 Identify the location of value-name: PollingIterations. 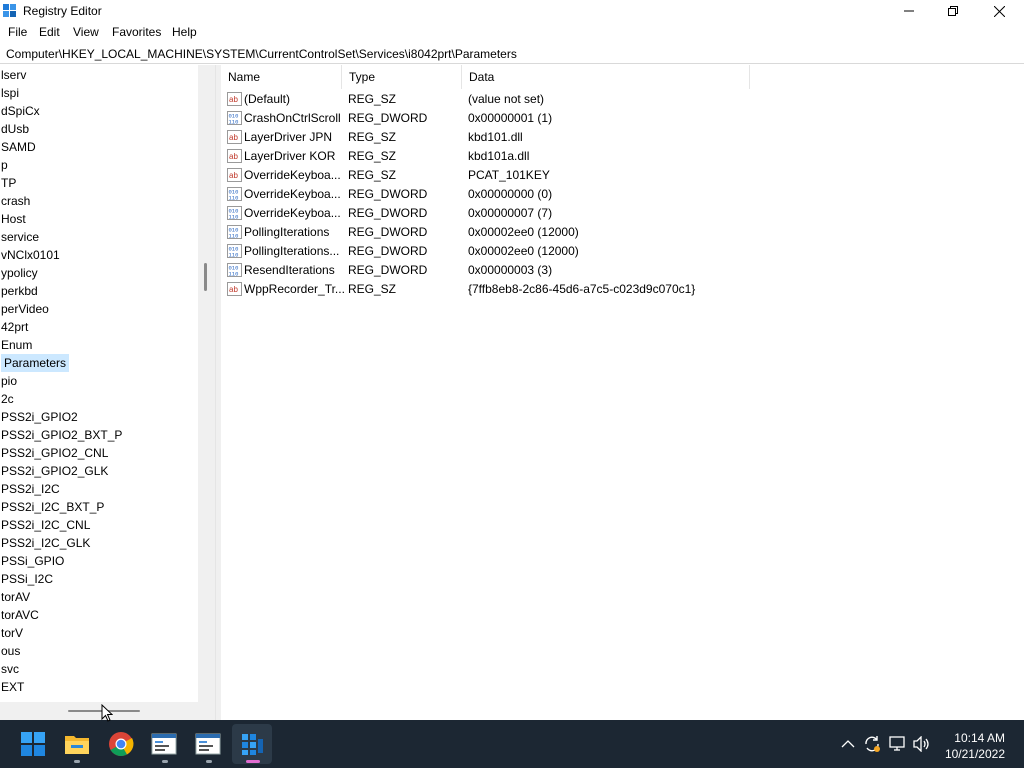
(287, 232).